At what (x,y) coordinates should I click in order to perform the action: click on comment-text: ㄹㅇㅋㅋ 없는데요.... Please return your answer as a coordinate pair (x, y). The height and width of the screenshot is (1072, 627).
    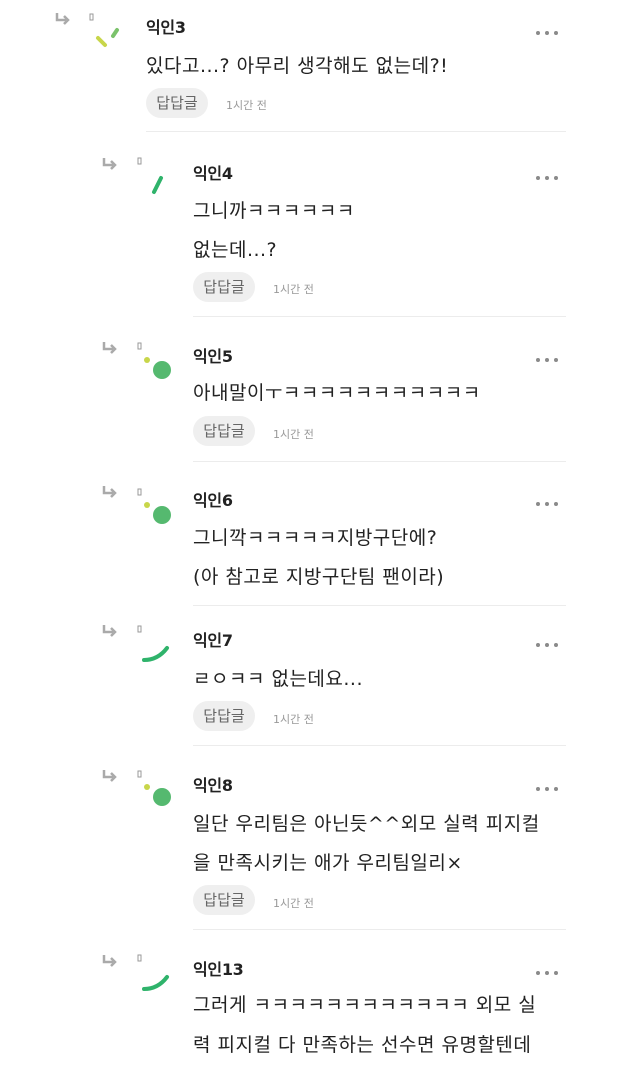
    Looking at the image, I should click on (278, 679).